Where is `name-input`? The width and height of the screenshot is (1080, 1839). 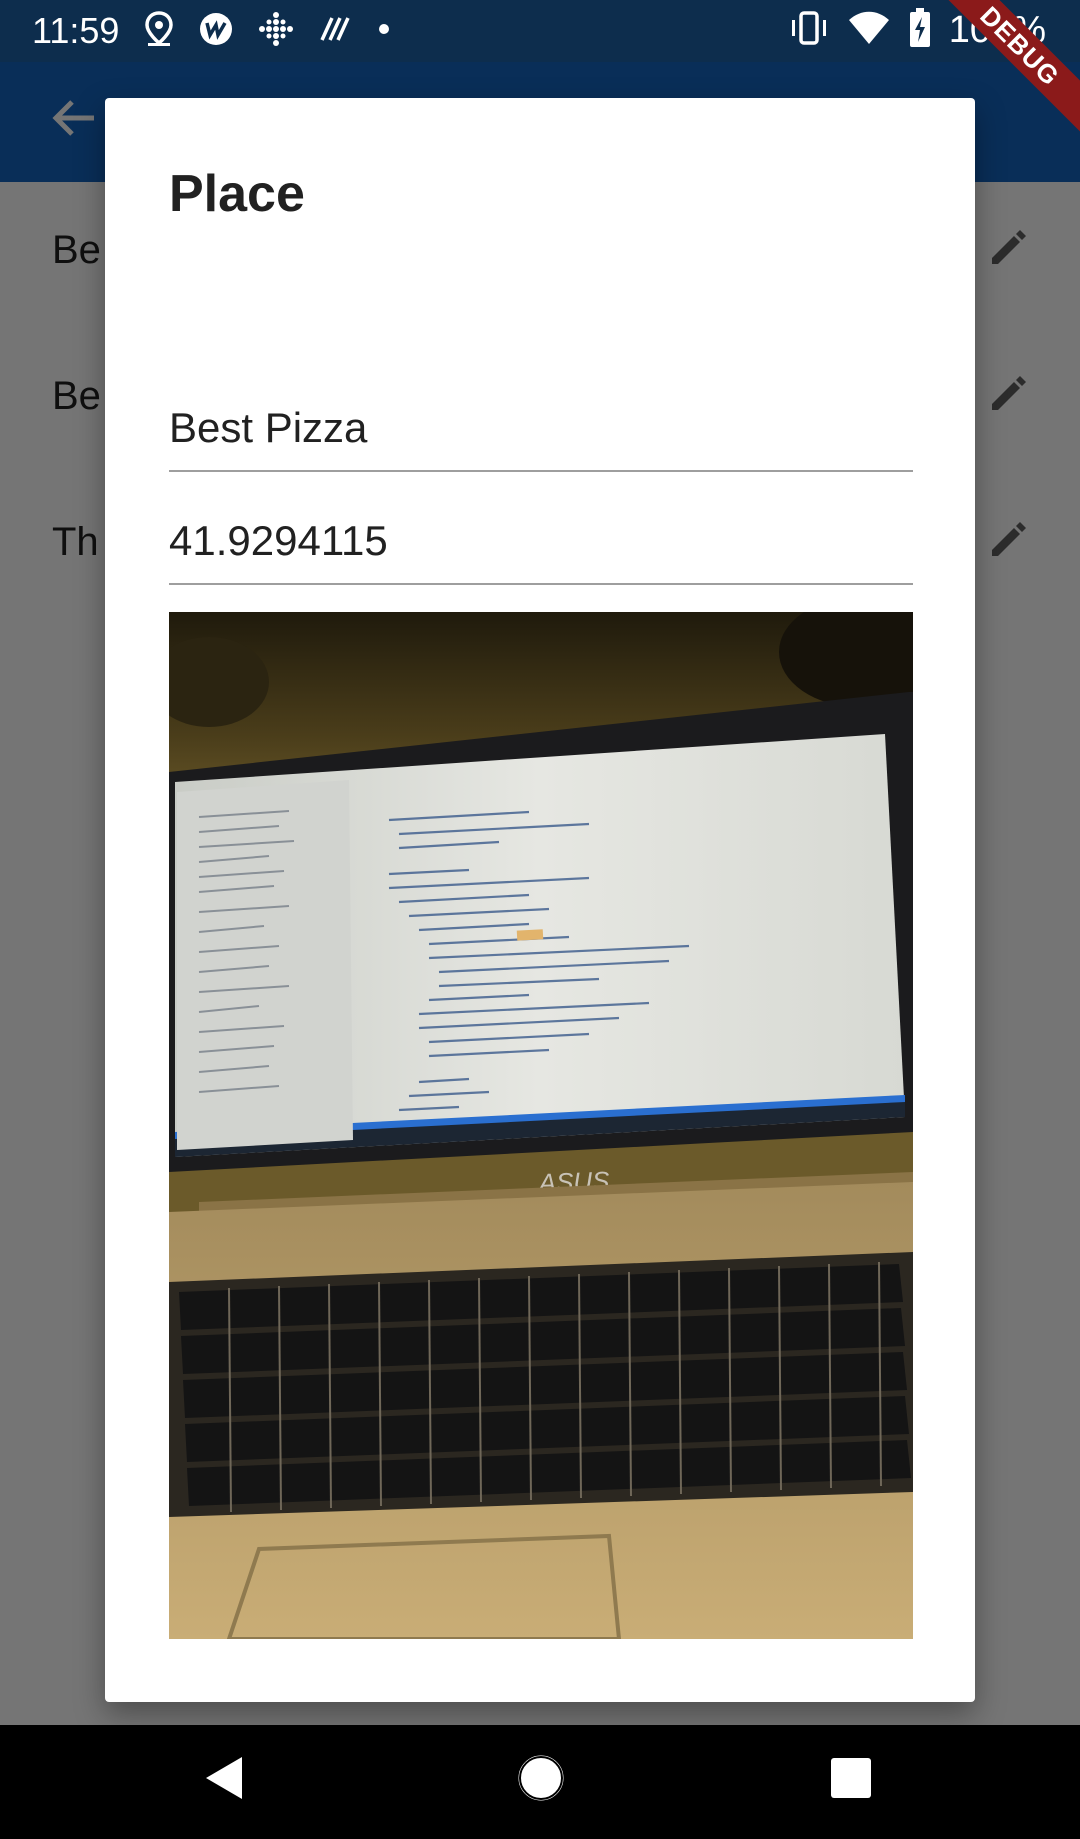
name-input is located at coordinates (541, 415).